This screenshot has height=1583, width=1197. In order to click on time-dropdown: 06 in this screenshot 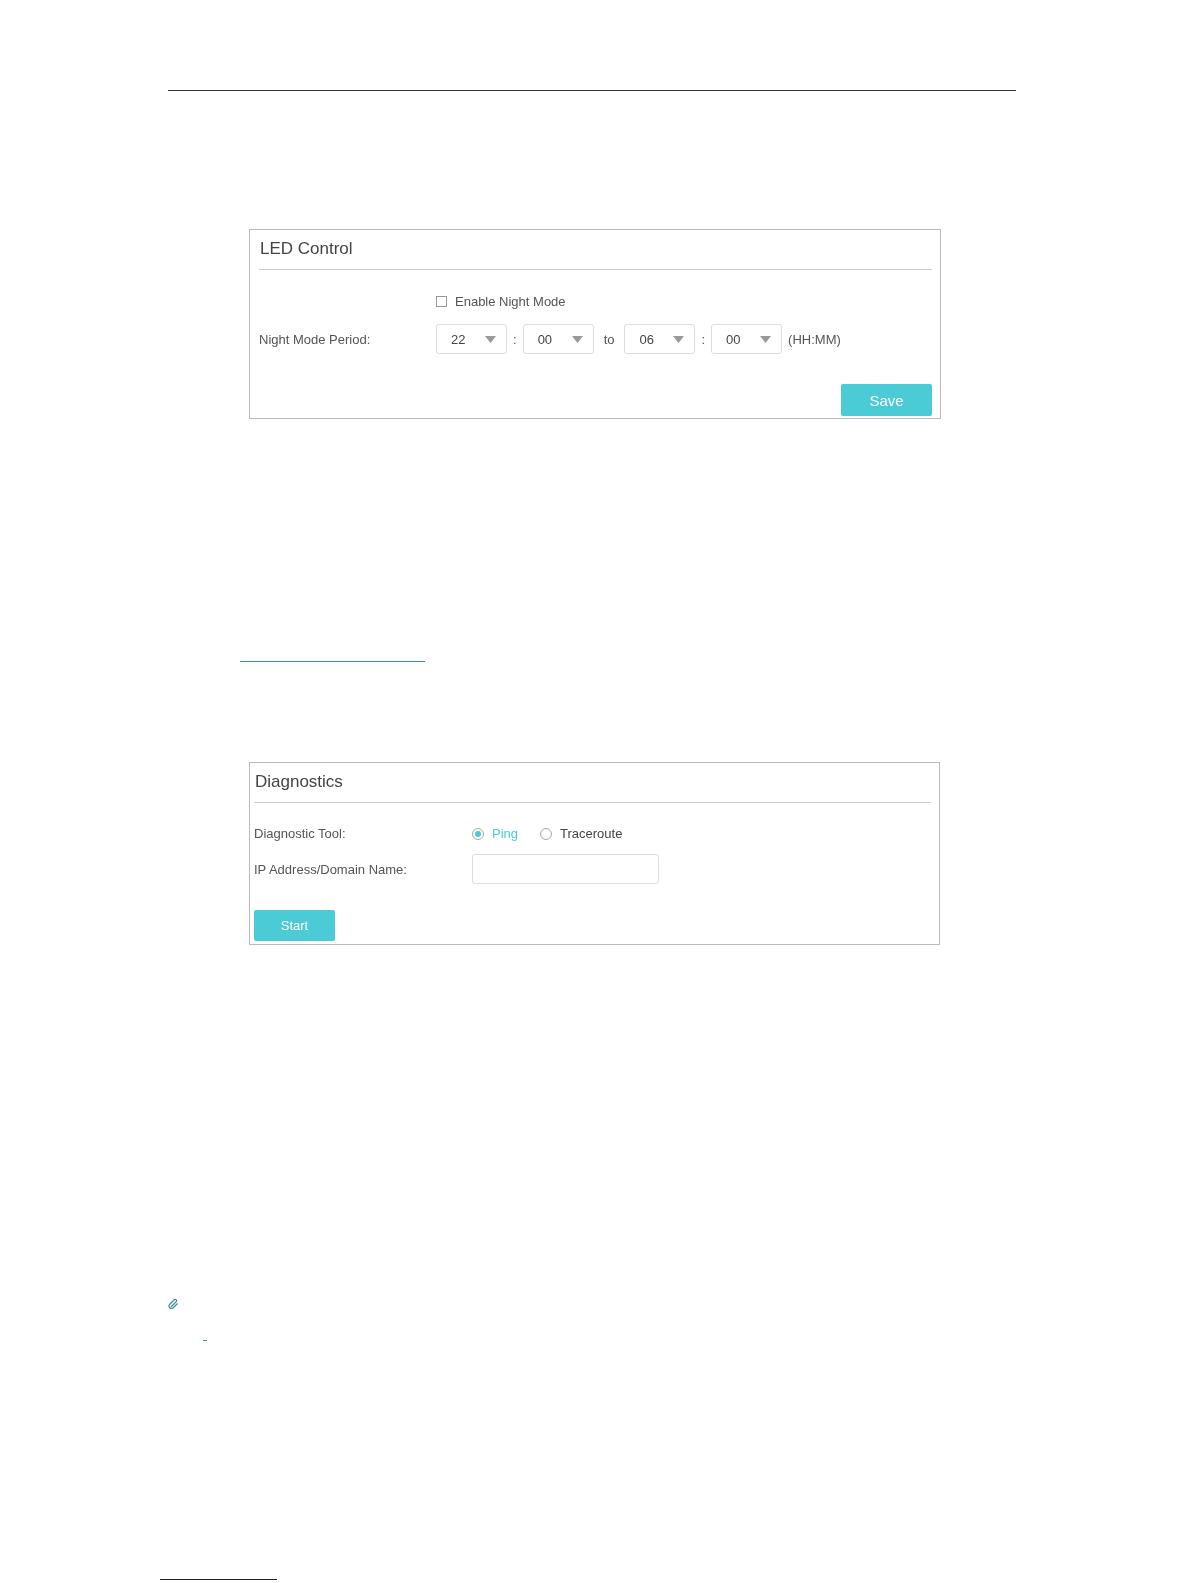, I will do `click(660, 339)`.